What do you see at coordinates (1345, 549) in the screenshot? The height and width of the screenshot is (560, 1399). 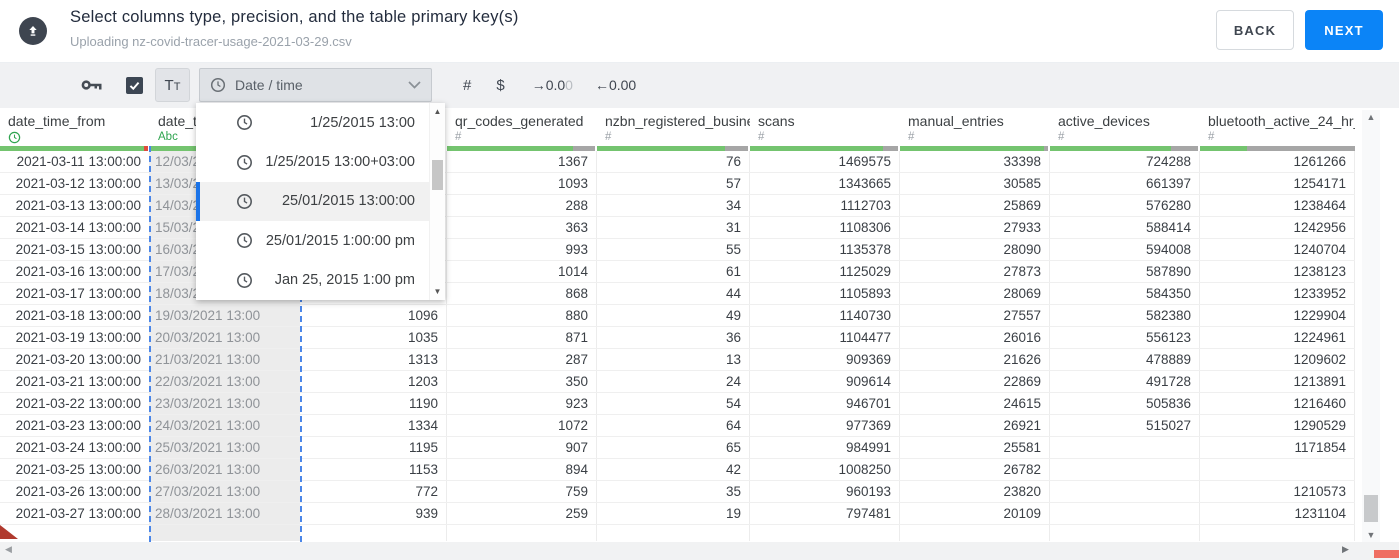 I see `scroll-right-icon: ▶` at bounding box center [1345, 549].